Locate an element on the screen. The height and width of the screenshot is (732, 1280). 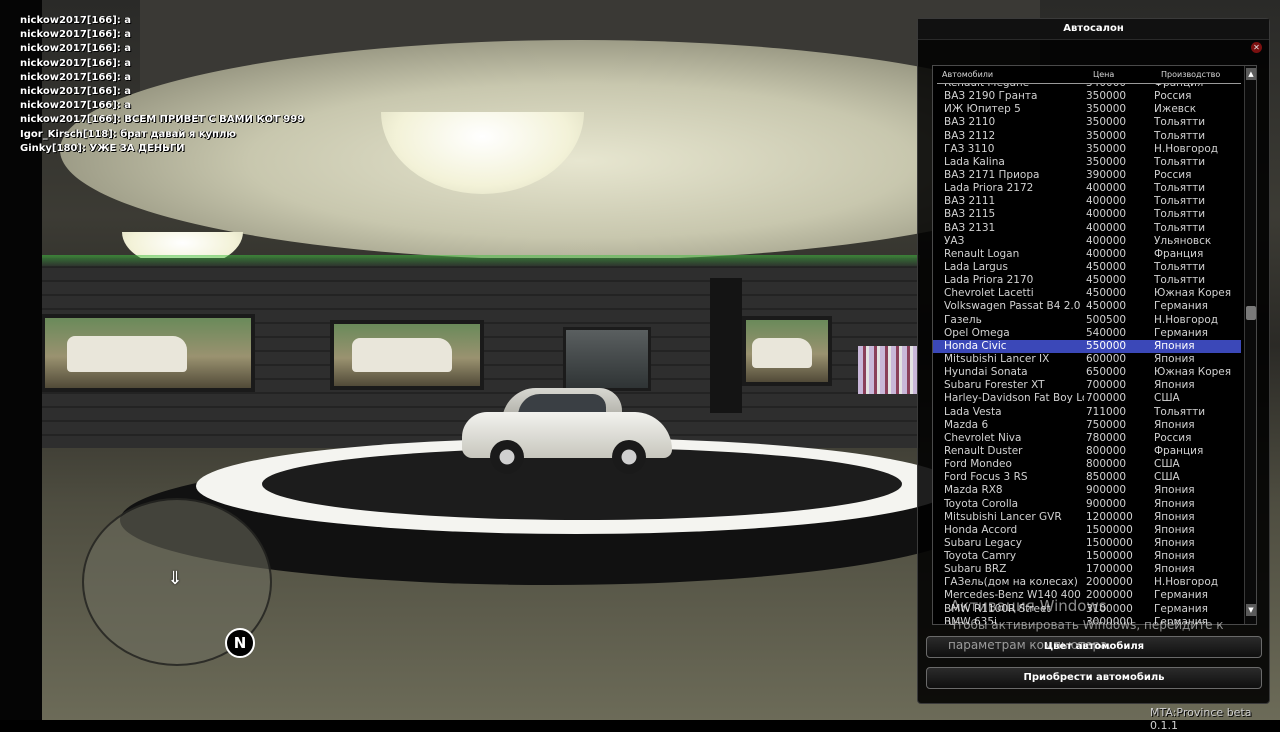
column-header-price: Цена is located at coordinates (1103, 74).